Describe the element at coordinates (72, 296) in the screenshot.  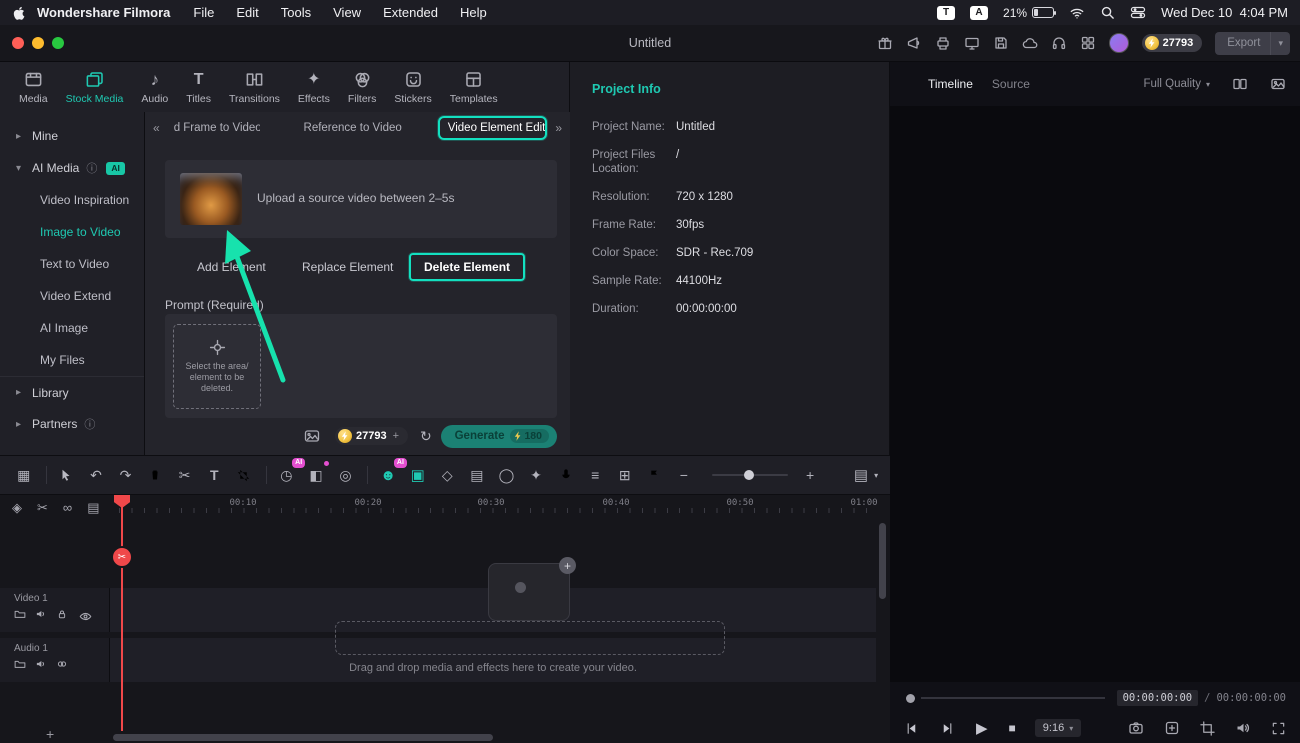
I see `sidebar-item-video-extend: Video Extend` at that location.